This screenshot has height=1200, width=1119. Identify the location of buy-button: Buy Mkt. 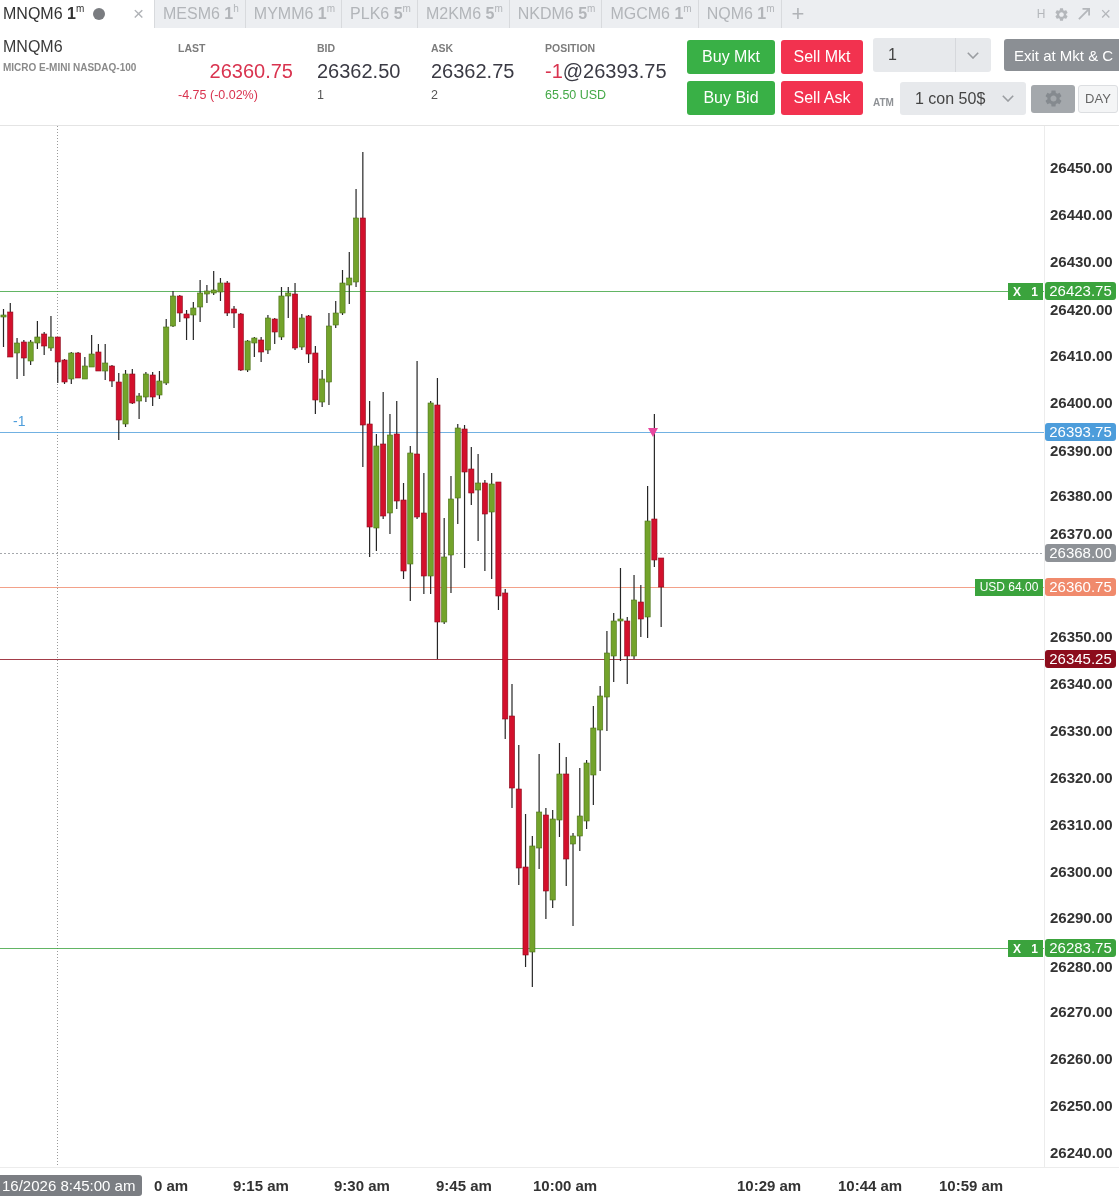
(731, 57).